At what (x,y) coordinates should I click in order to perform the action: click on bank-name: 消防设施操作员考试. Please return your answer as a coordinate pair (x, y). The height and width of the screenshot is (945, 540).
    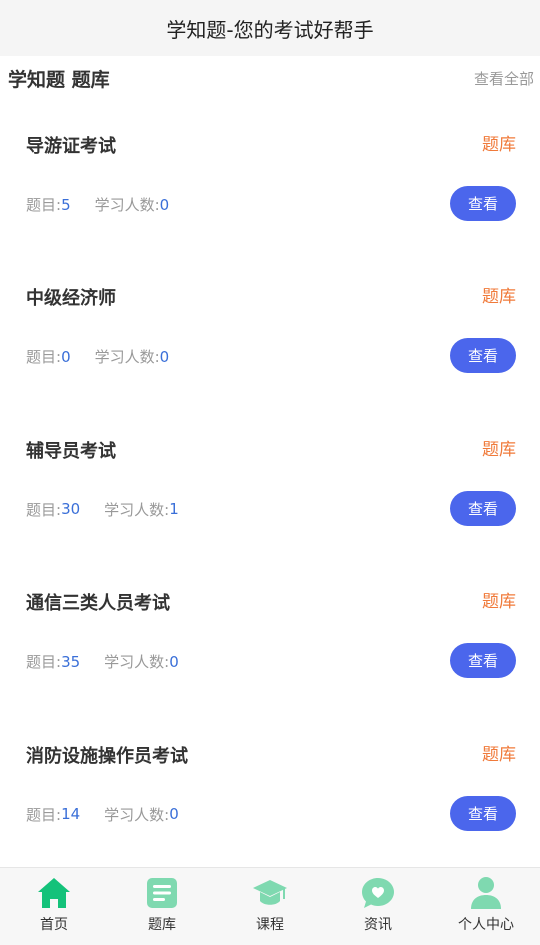
    Looking at the image, I should click on (107, 756).